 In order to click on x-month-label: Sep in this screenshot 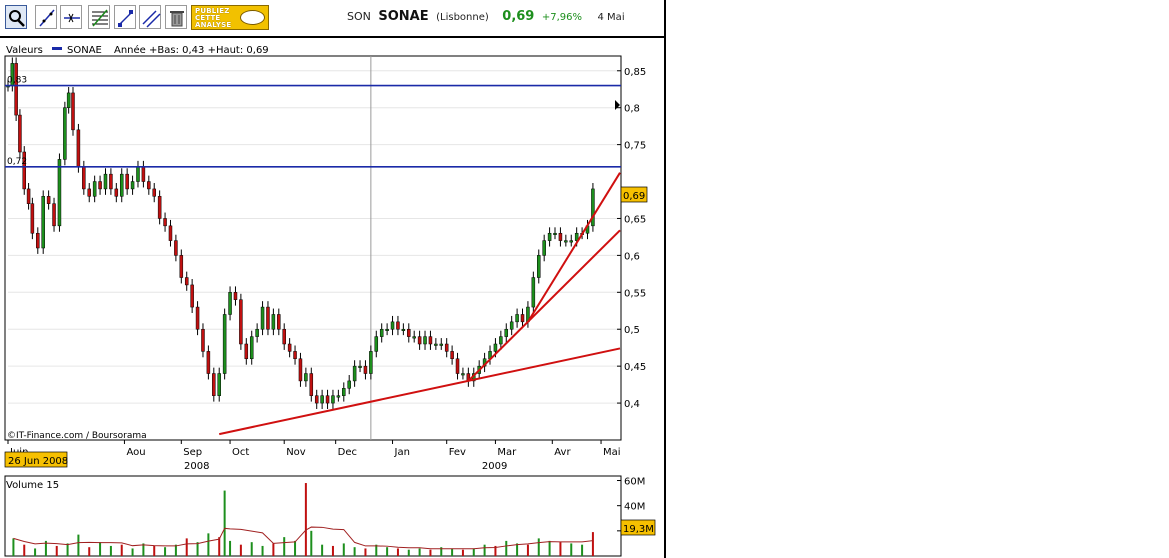, I will do `click(192, 452)`.